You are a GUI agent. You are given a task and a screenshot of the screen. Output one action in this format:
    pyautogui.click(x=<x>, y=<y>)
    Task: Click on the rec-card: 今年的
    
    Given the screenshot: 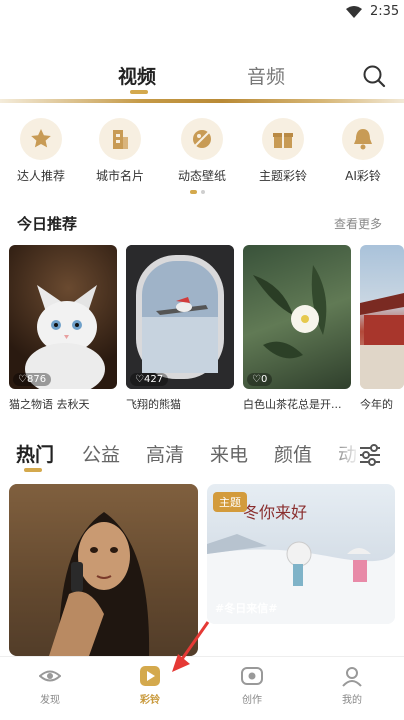 What is the action you would take?
    pyautogui.click(x=382, y=328)
    